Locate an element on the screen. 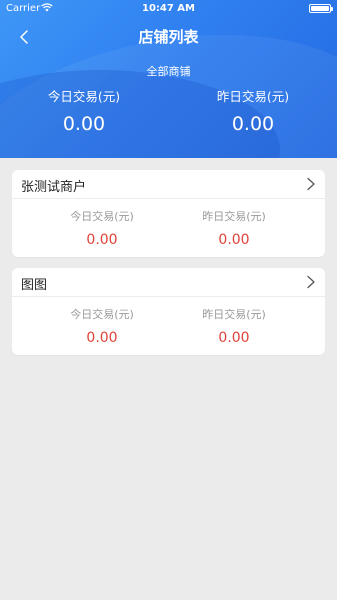  store-name: 张测试商户 is located at coordinates (54, 187).